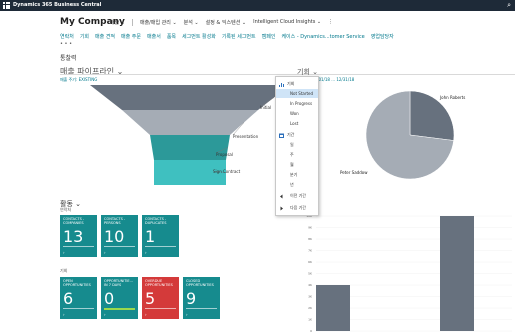  I want to click on funnel-label-proposal: Proposal, so click(224, 154).